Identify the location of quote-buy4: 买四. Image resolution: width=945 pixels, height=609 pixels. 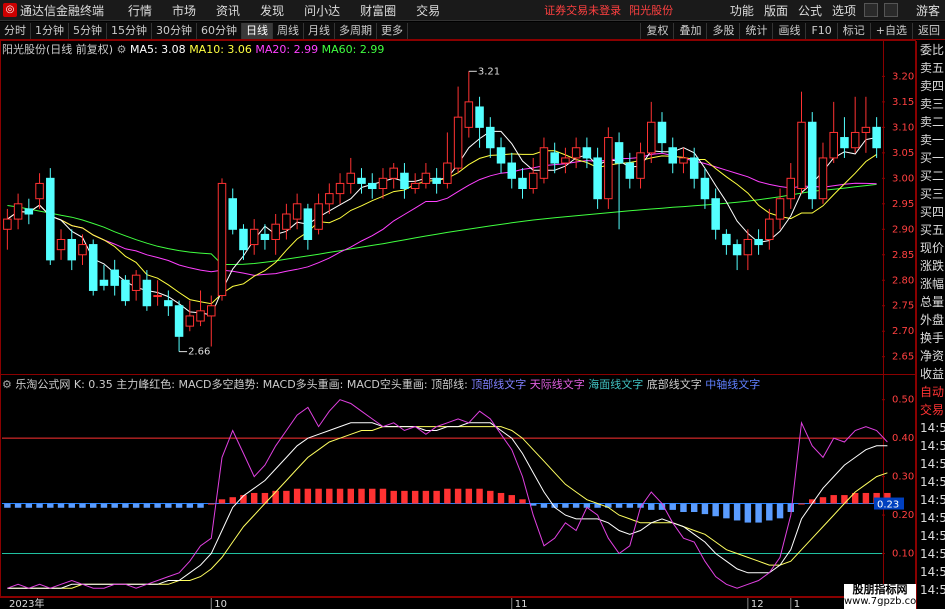
(932, 212).